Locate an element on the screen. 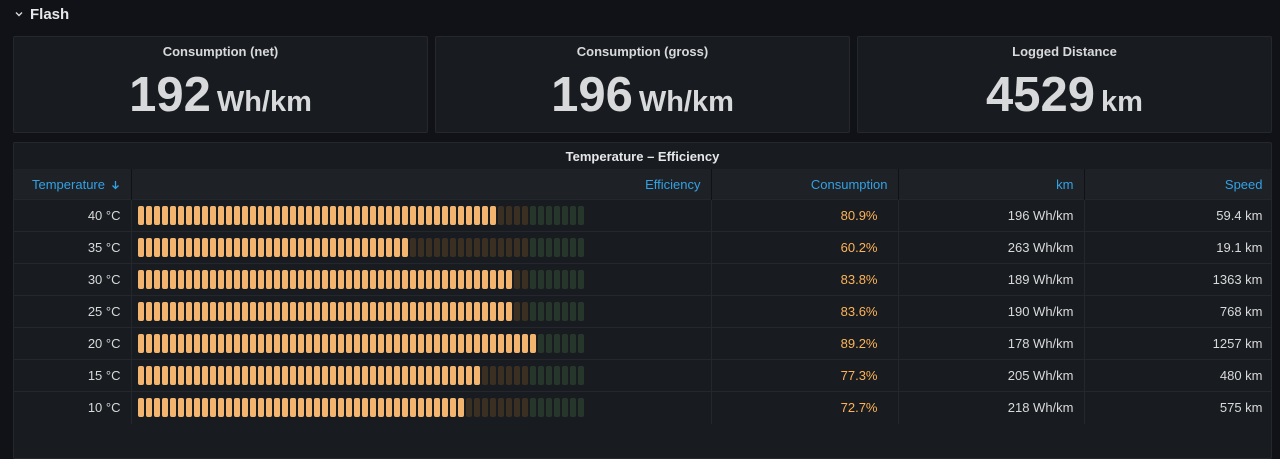 This screenshot has width=1280, height=459. row-header-flash: Flash is located at coordinates (41, 14).